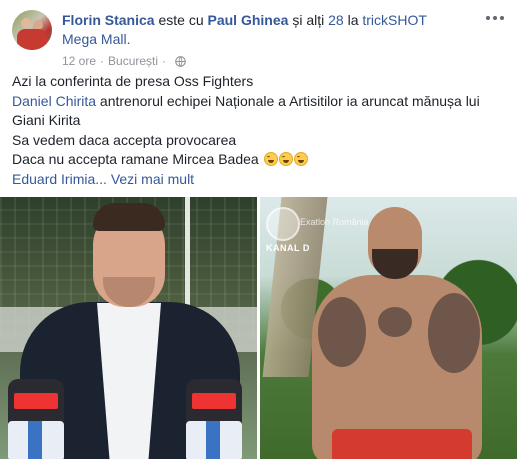 The image size is (517, 459). I want to click on others-link: 28, so click(336, 20).